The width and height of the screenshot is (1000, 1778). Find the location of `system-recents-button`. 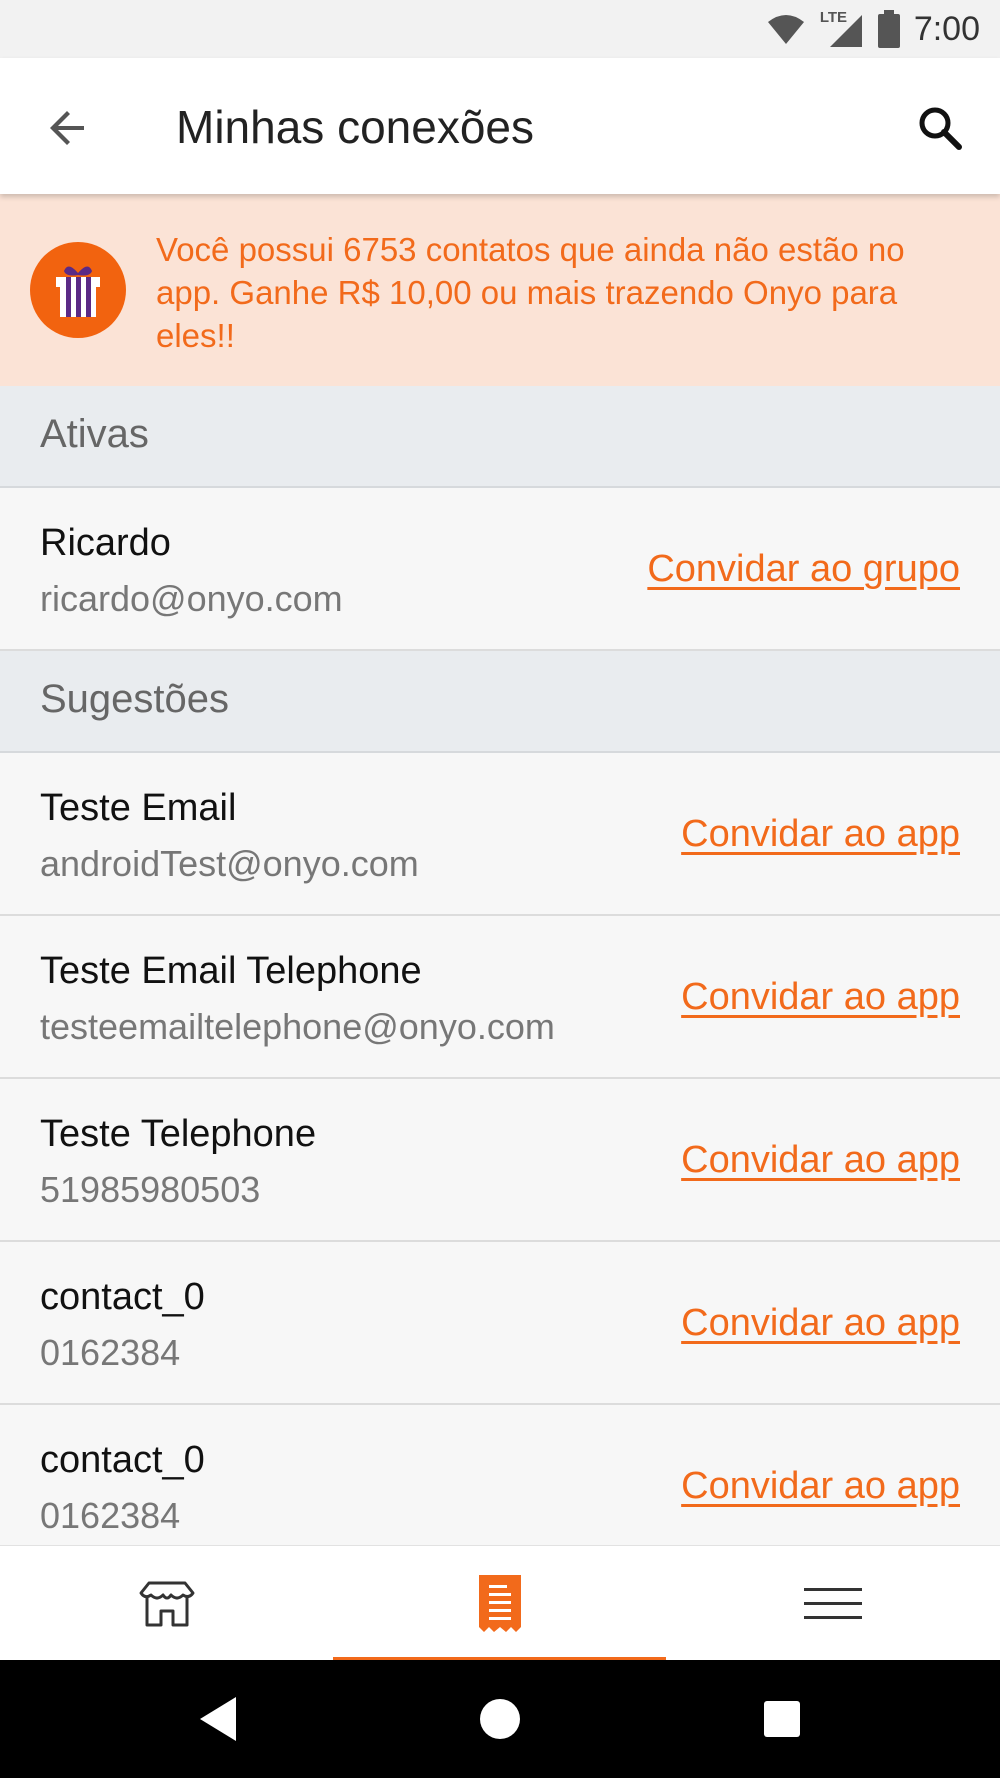

system-recents-button is located at coordinates (782, 1719).